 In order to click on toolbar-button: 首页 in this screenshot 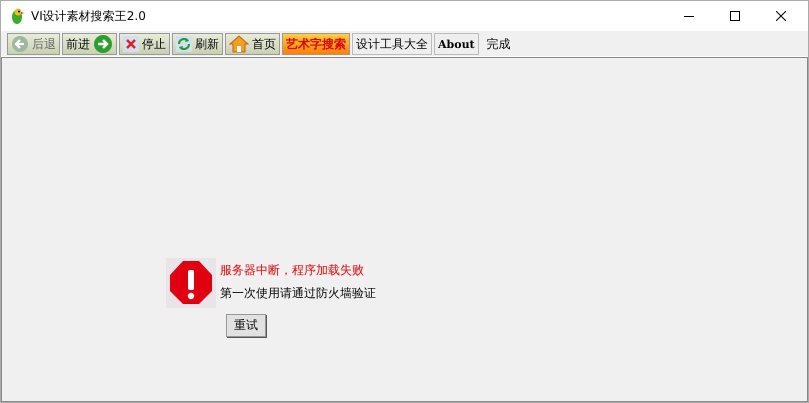, I will do `click(252, 44)`.